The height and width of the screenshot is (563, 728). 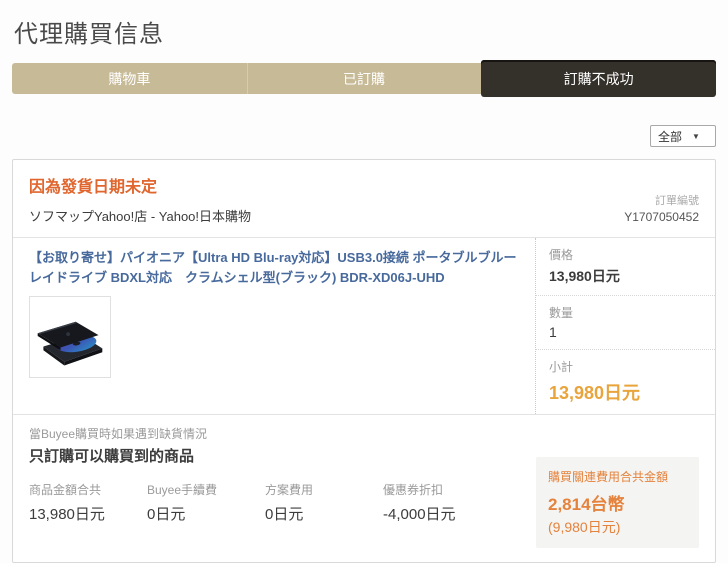 I want to click on order-status-message: 因為發貨日期未定, so click(x=93, y=187).